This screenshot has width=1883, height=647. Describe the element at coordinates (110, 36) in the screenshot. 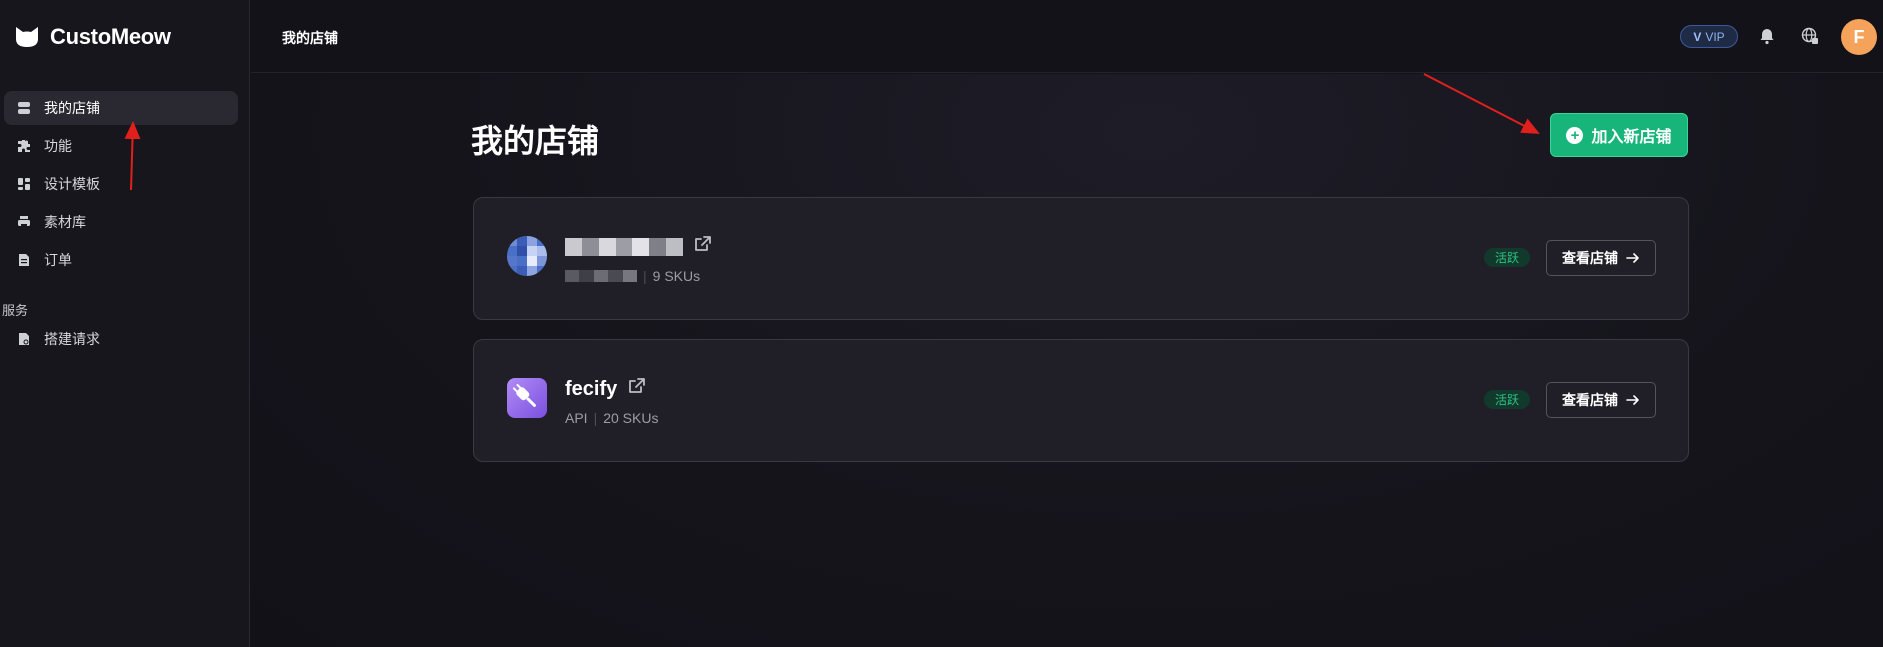

I see `brand-name: CustoMeow` at that location.